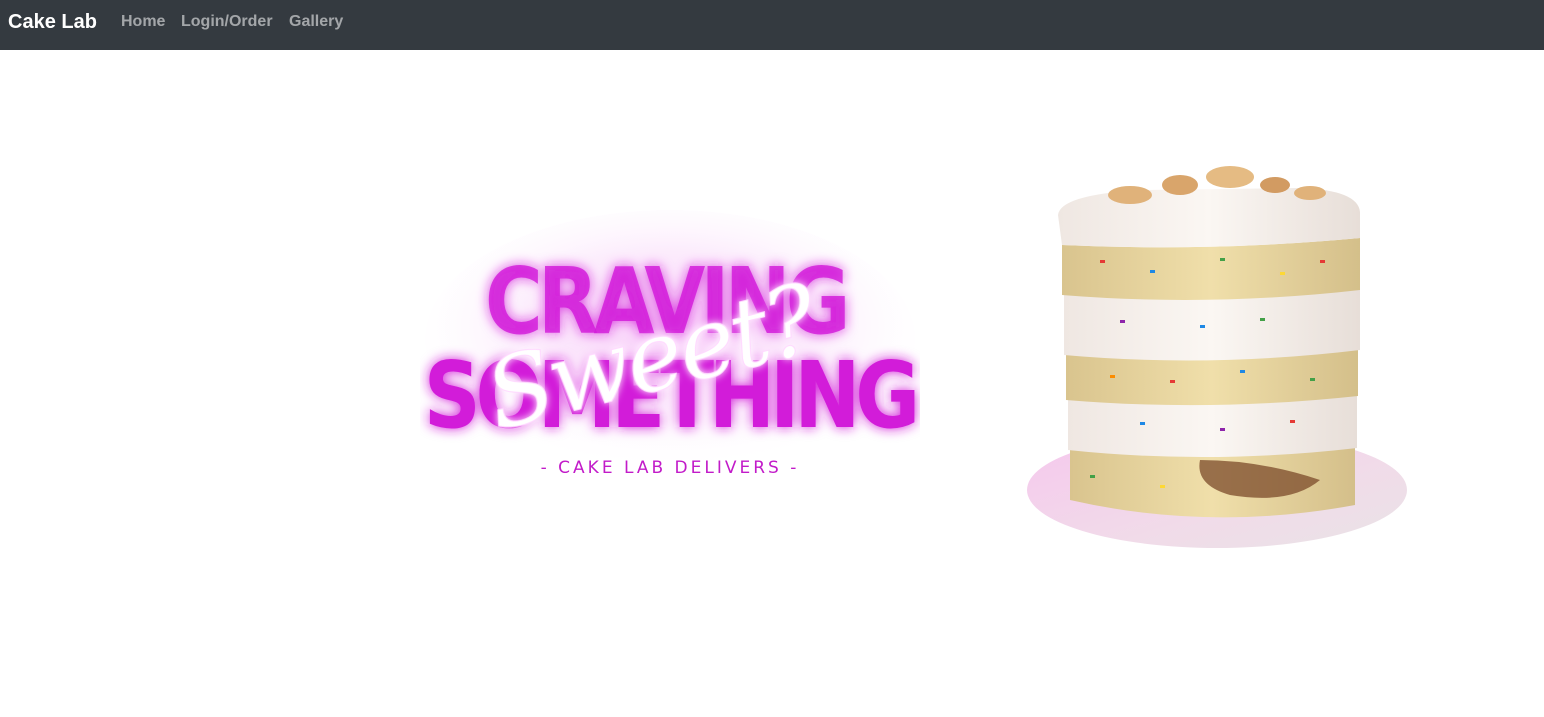  Describe the element at coordinates (143, 22) in the screenshot. I see `nav-link-home: Home` at that location.